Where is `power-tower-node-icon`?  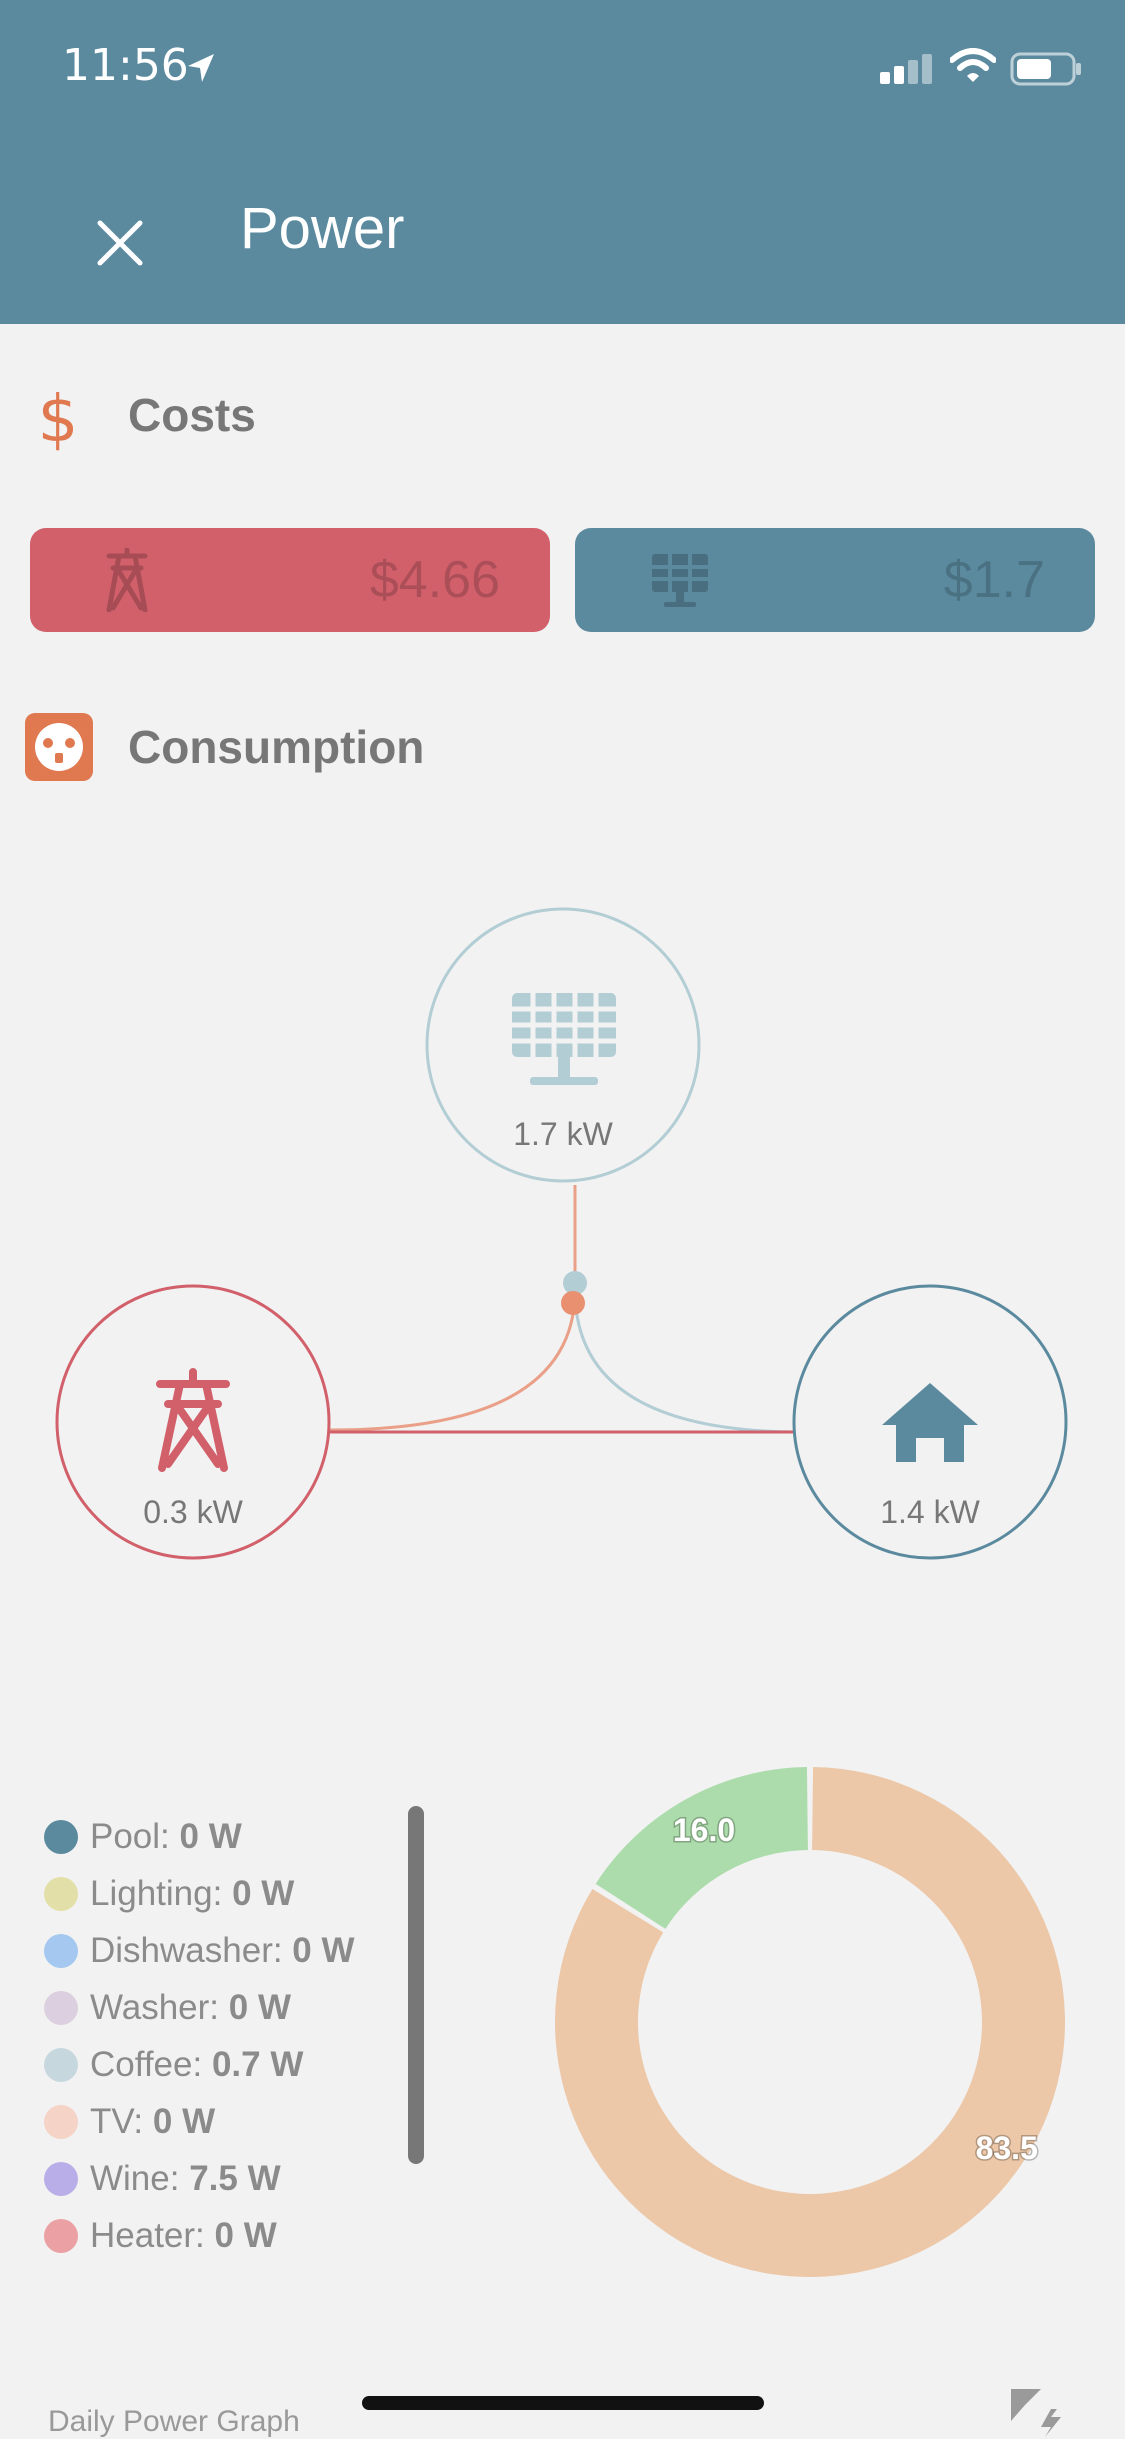 power-tower-node-icon is located at coordinates (193, 1420).